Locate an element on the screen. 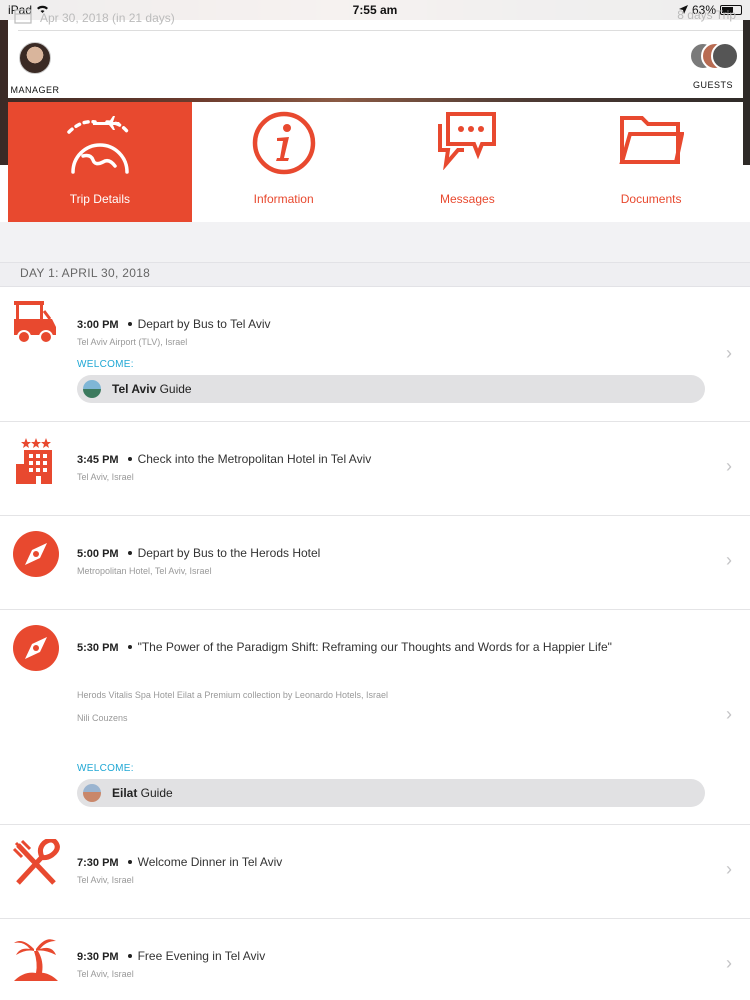  item-title: Welcome Dinner in Tel Aviv is located at coordinates (210, 862).